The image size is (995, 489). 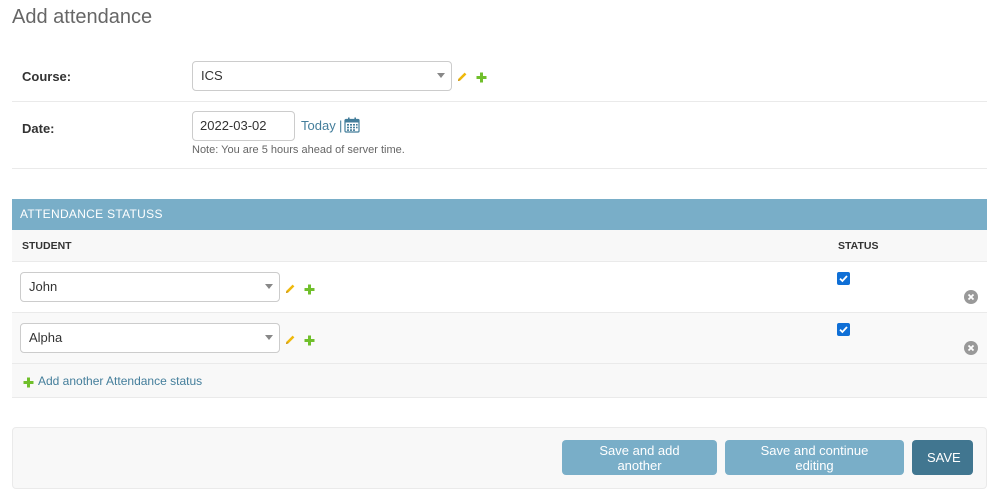 What do you see at coordinates (481, 79) in the screenshot?
I see `add-course-plus-icon` at bounding box center [481, 79].